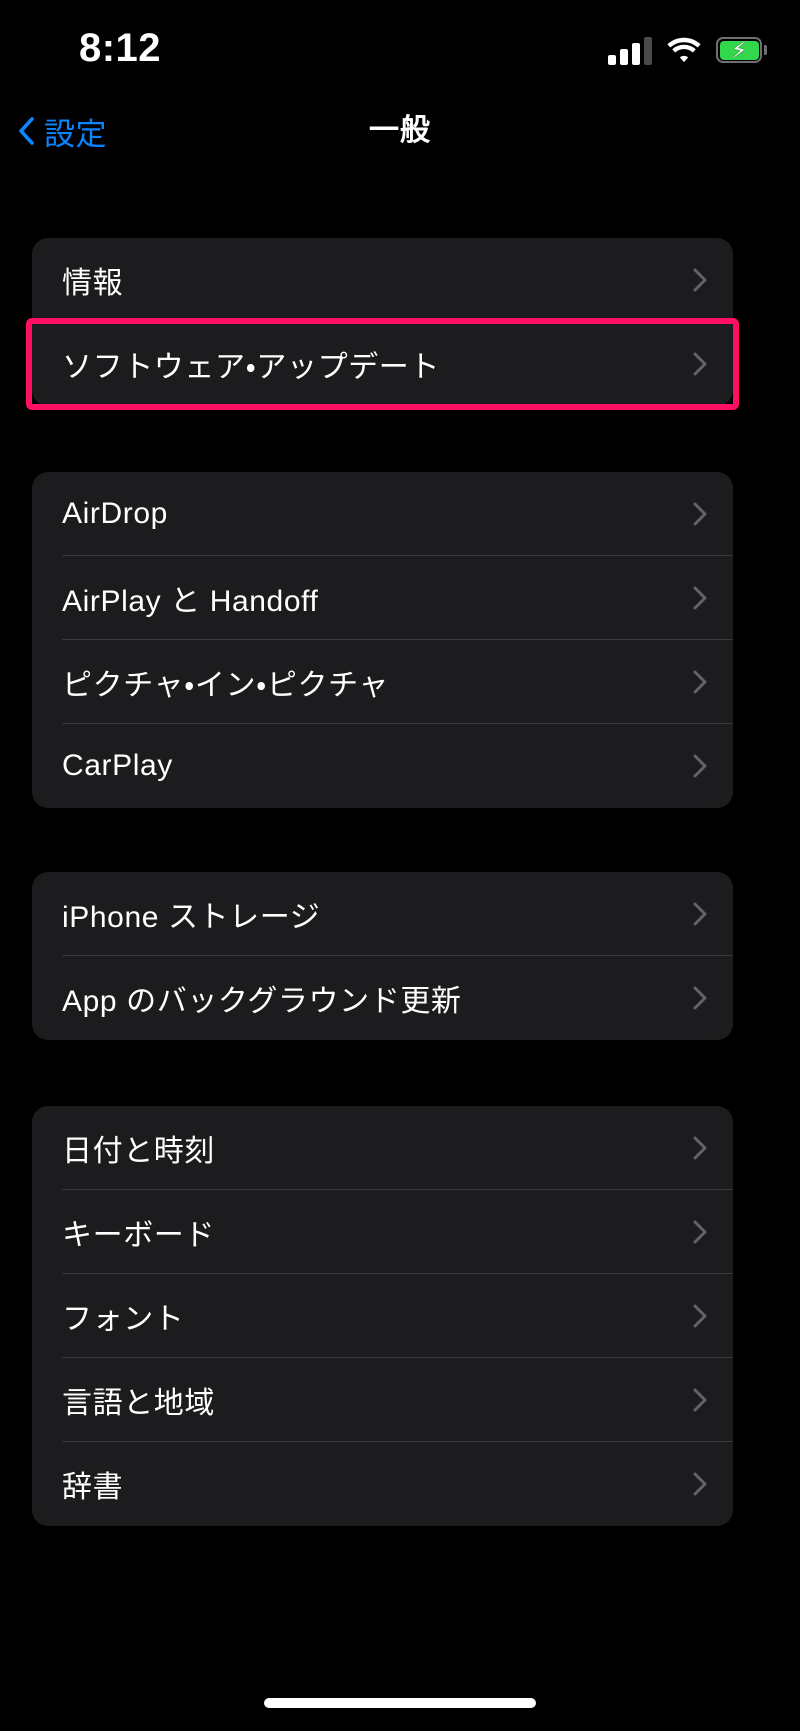 The height and width of the screenshot is (1731, 800). I want to click on row-about-label: 情報, so click(93, 283).